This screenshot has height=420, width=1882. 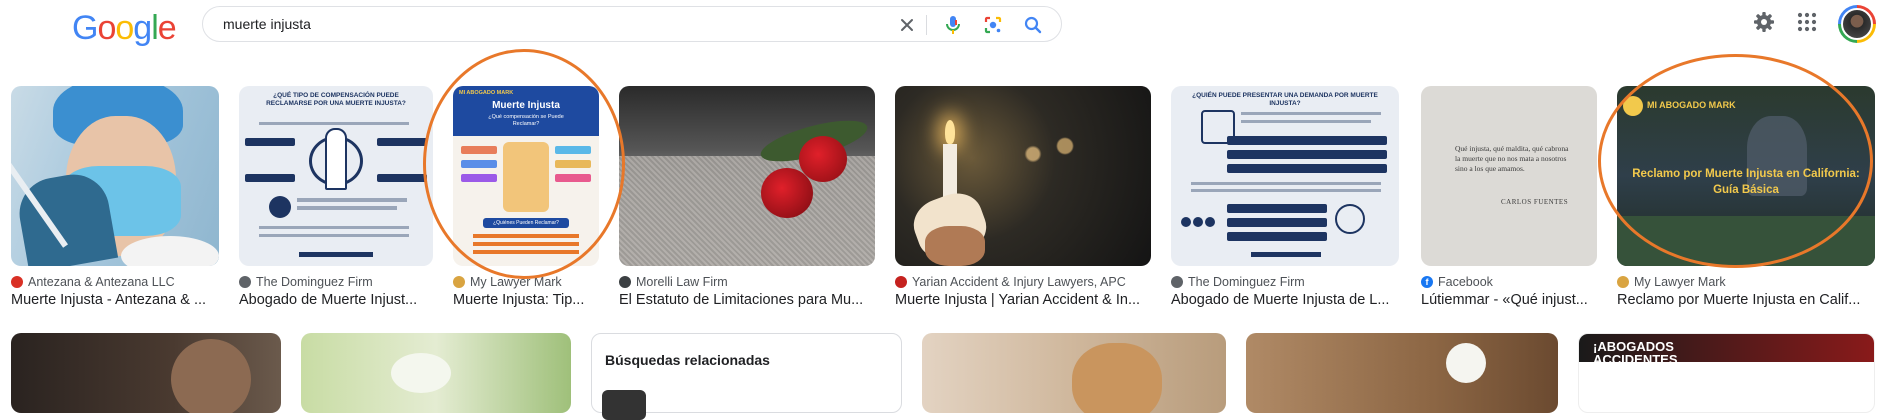 What do you see at coordinates (1019, 282) in the screenshot?
I see `source-label: Yarian Accident & Injury Lawyers, APC` at bounding box center [1019, 282].